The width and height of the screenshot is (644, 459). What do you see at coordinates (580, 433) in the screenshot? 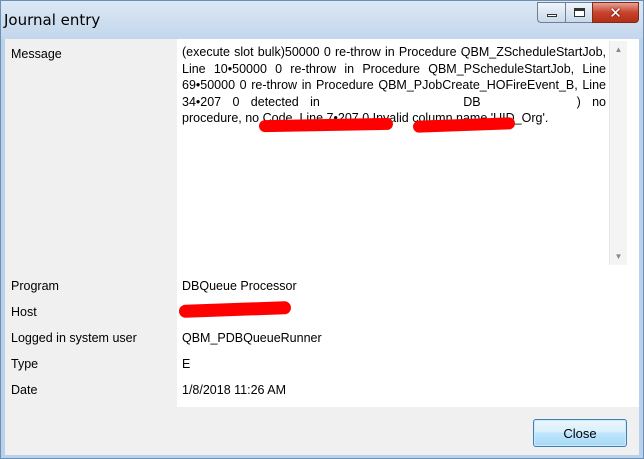
I see `close-button: Close` at bounding box center [580, 433].